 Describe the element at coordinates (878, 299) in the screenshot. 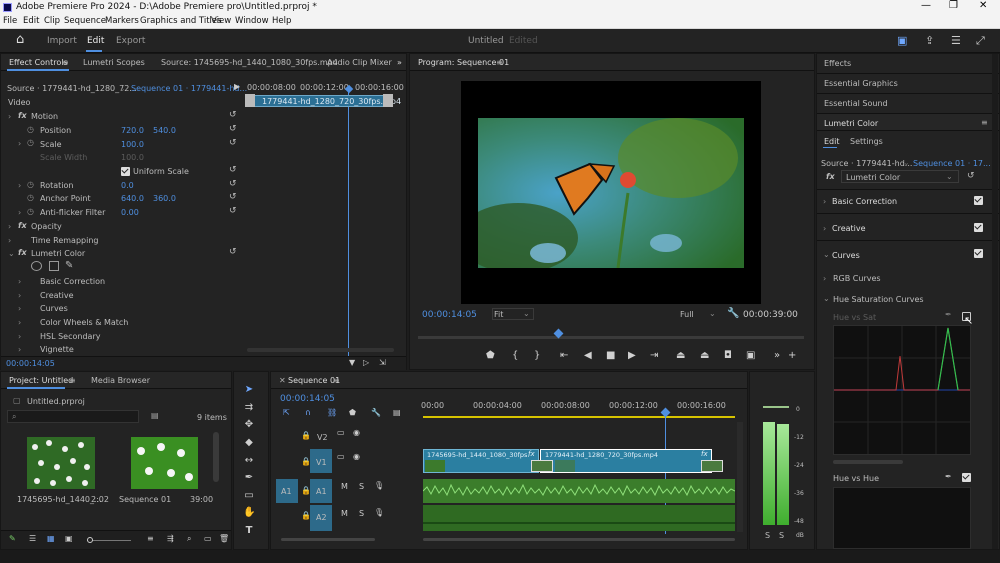

I see `hue-saturation-curves-section: Hue Saturation Curves` at that location.